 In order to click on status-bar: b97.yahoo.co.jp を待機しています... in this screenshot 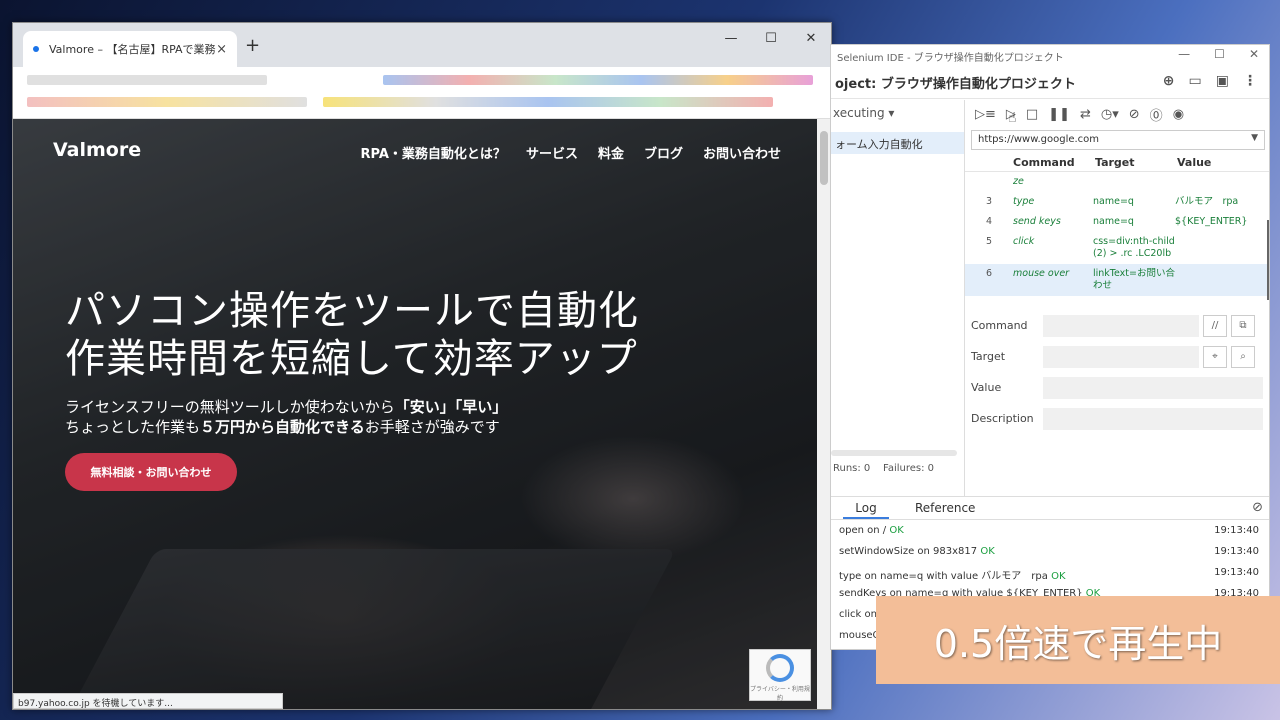, I will do `click(148, 701)`.